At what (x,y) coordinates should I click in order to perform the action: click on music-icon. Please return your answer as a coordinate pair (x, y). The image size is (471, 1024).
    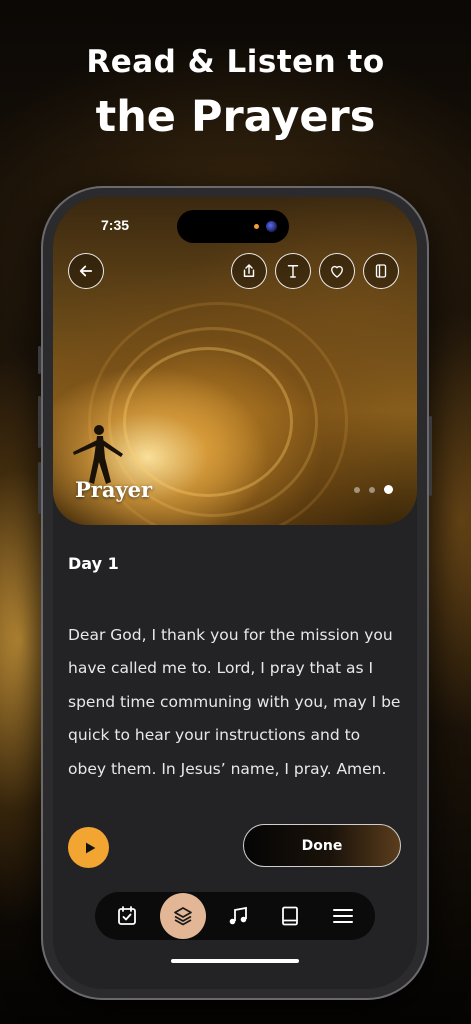
    Looking at the image, I should click on (238, 915).